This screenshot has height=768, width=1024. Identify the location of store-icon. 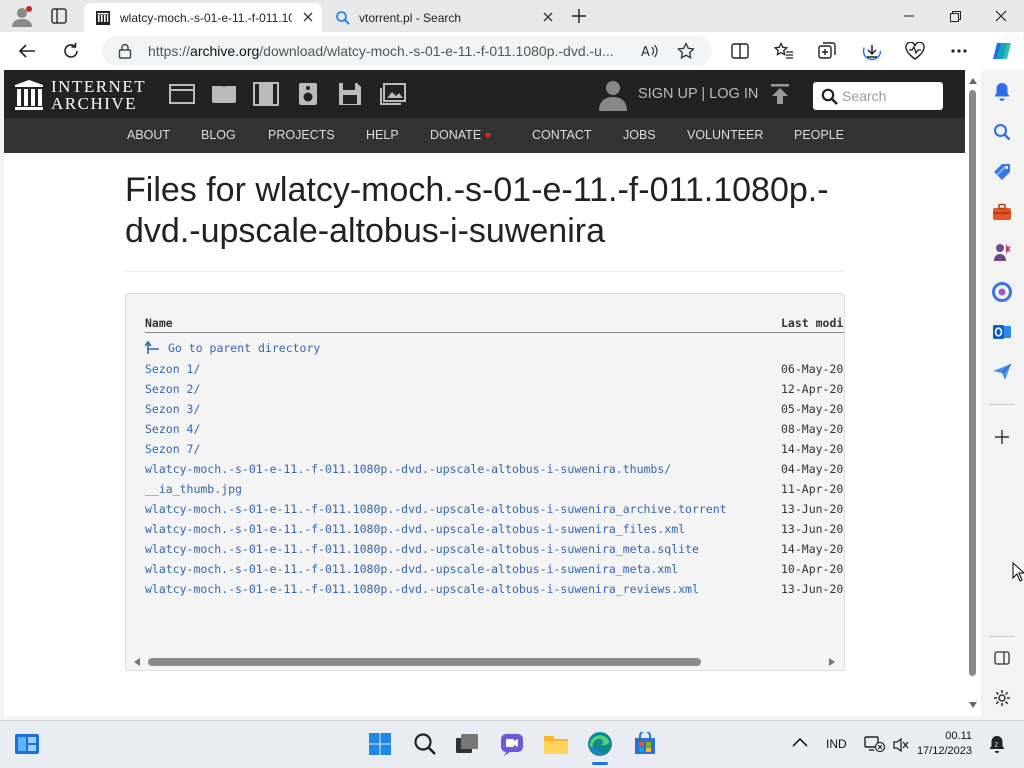
(645, 744).